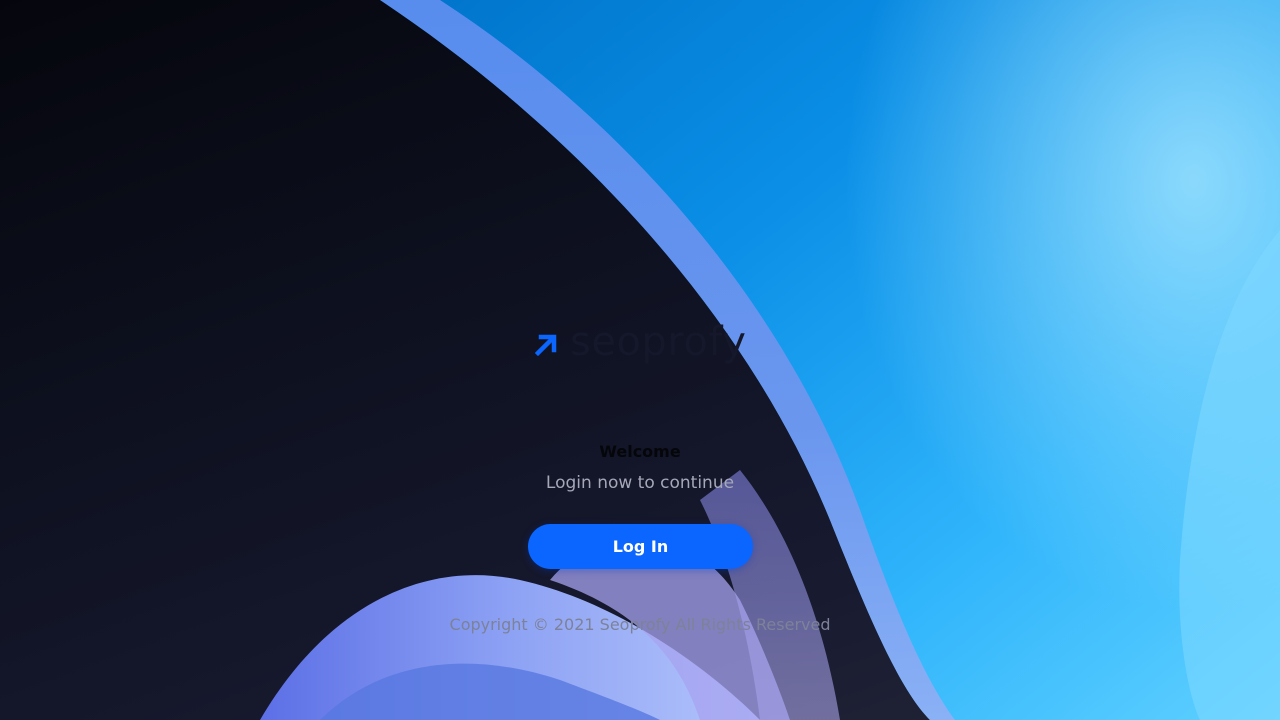 This screenshot has width=1280, height=720. What do you see at coordinates (640, 451) in the screenshot?
I see `welcome-title: Welcome` at bounding box center [640, 451].